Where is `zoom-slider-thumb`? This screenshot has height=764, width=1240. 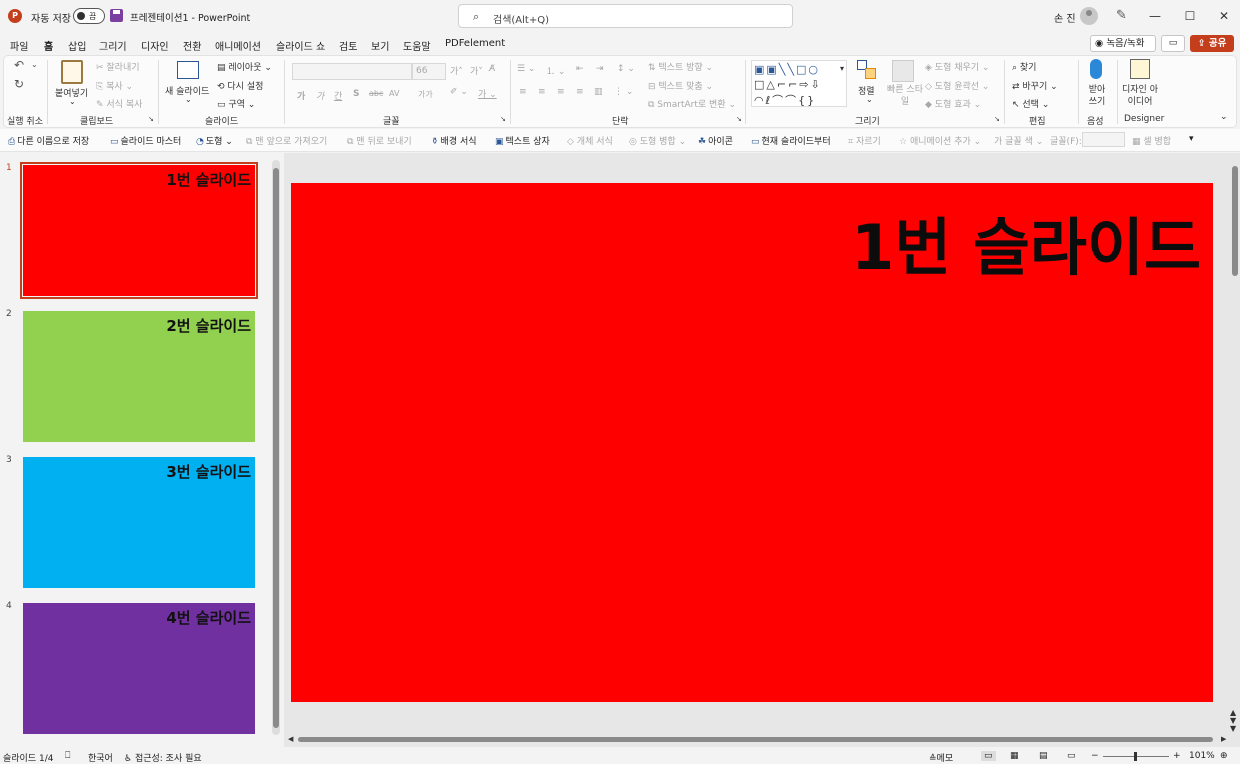 zoom-slider-thumb is located at coordinates (1135, 756).